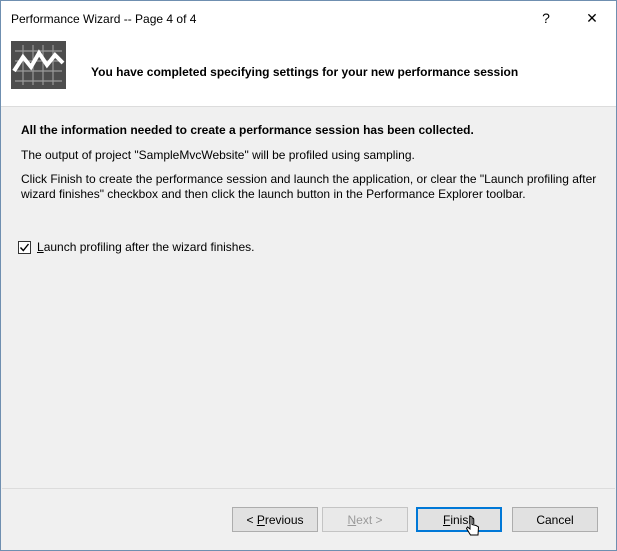 This screenshot has height=551, width=617. Describe the element at coordinates (472, 528) in the screenshot. I see `mouse-pointer-icon` at that location.